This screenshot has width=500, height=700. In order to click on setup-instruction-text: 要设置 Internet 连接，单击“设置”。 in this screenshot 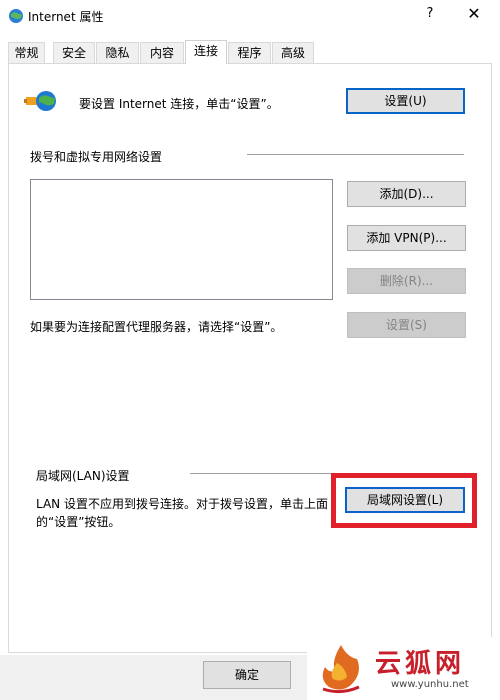, I will do `click(179, 104)`.